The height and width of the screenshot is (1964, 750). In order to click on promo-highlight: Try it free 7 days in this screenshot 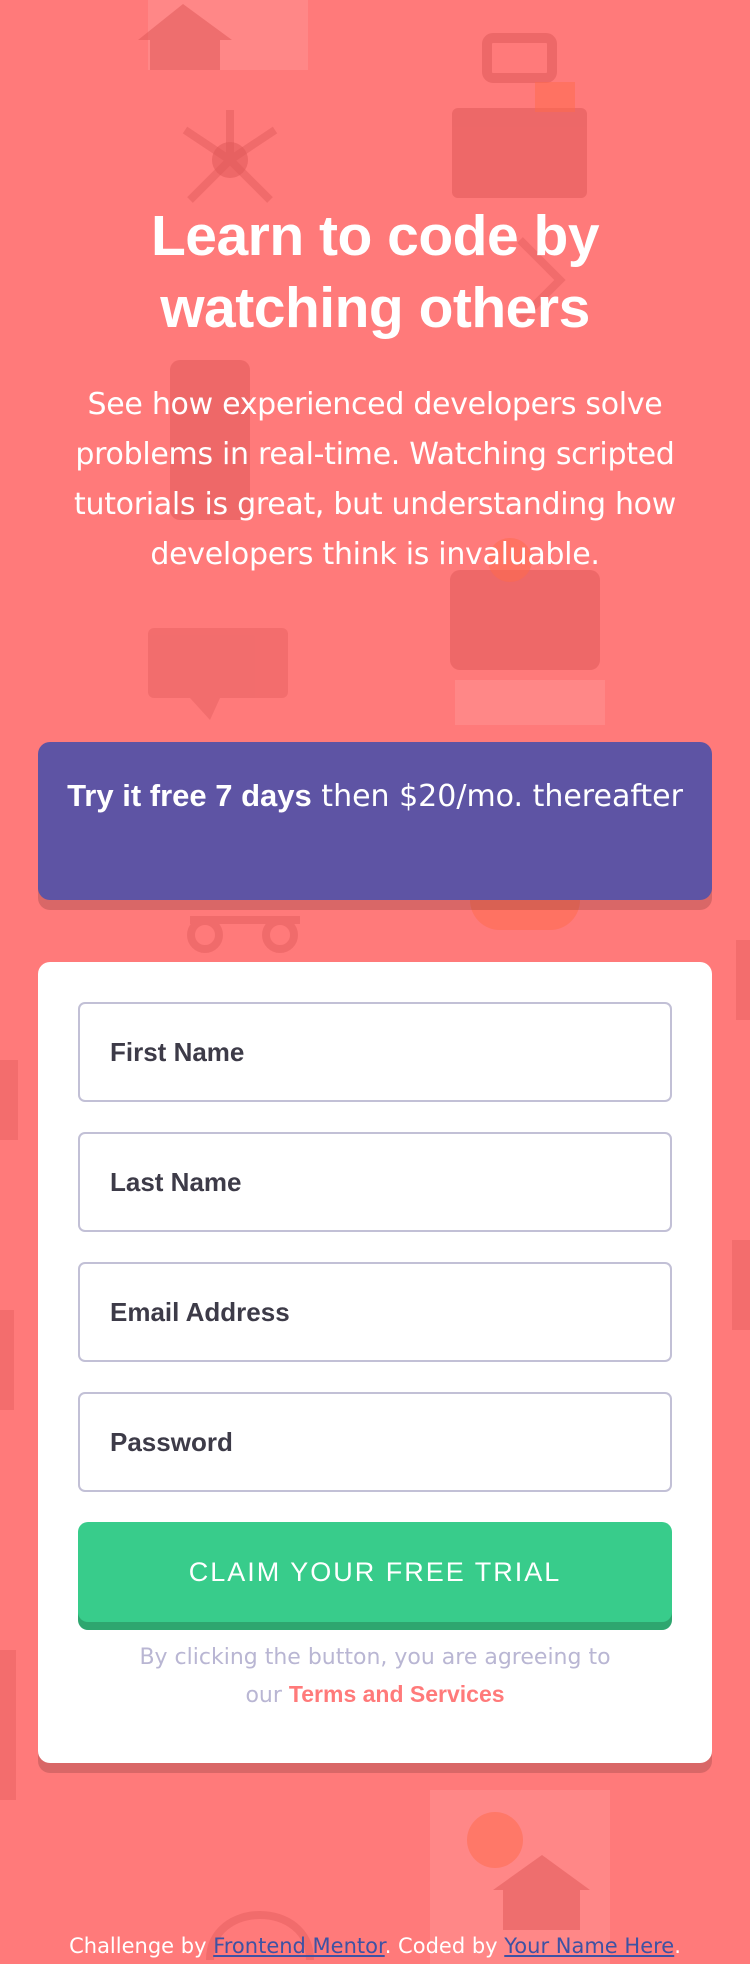, I will do `click(189, 795)`.